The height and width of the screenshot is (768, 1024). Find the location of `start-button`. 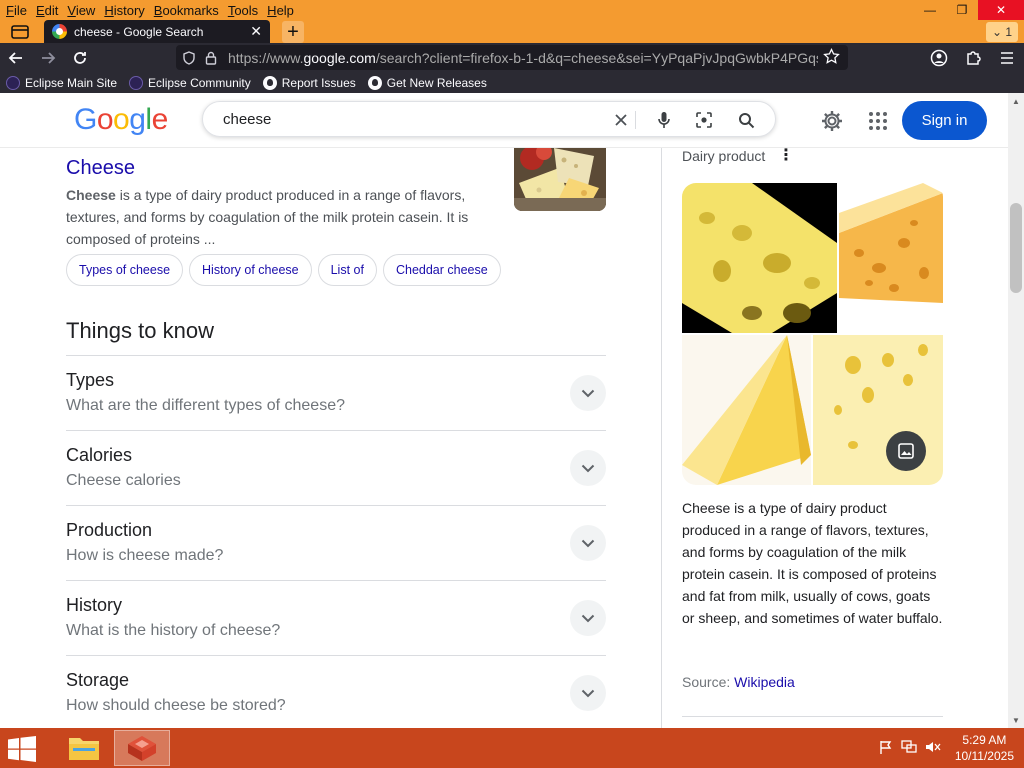

start-button is located at coordinates (23, 749).